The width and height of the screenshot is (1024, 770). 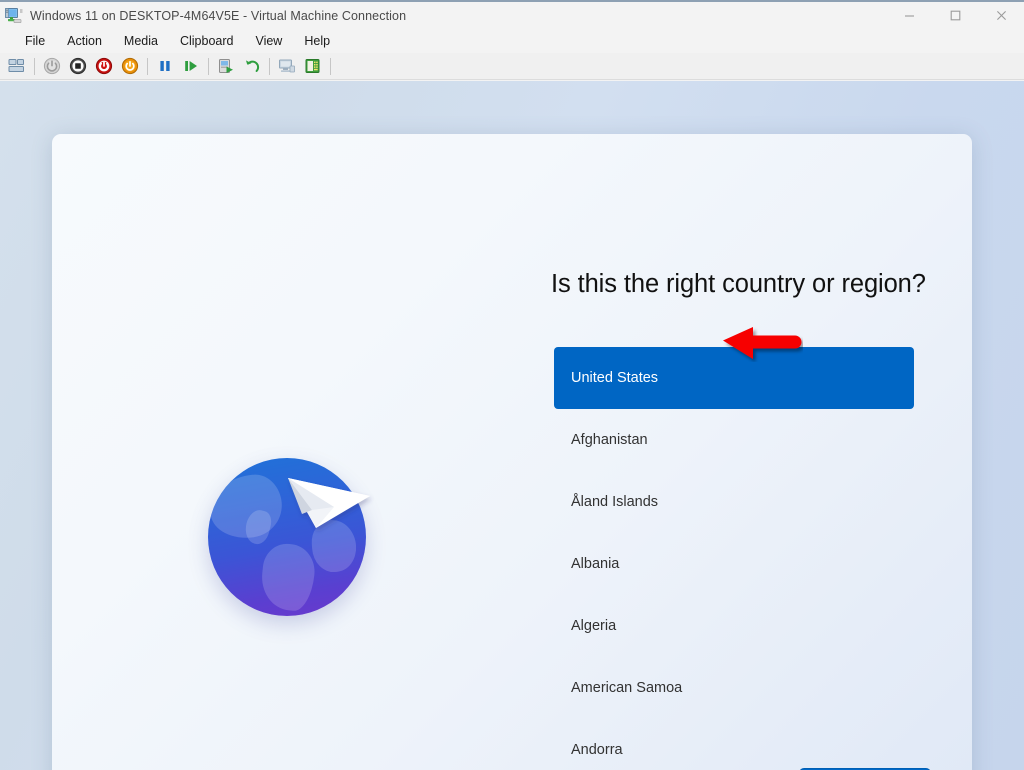 What do you see at coordinates (78, 66) in the screenshot?
I see `turn-off-icon` at bounding box center [78, 66].